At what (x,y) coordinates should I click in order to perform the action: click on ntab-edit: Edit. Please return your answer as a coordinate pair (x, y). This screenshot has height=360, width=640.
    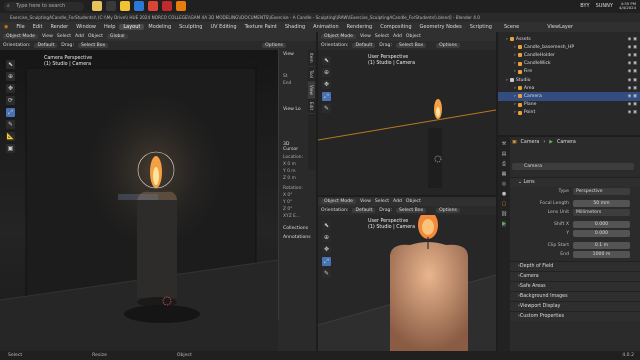
    Looking at the image, I should click on (311, 106).